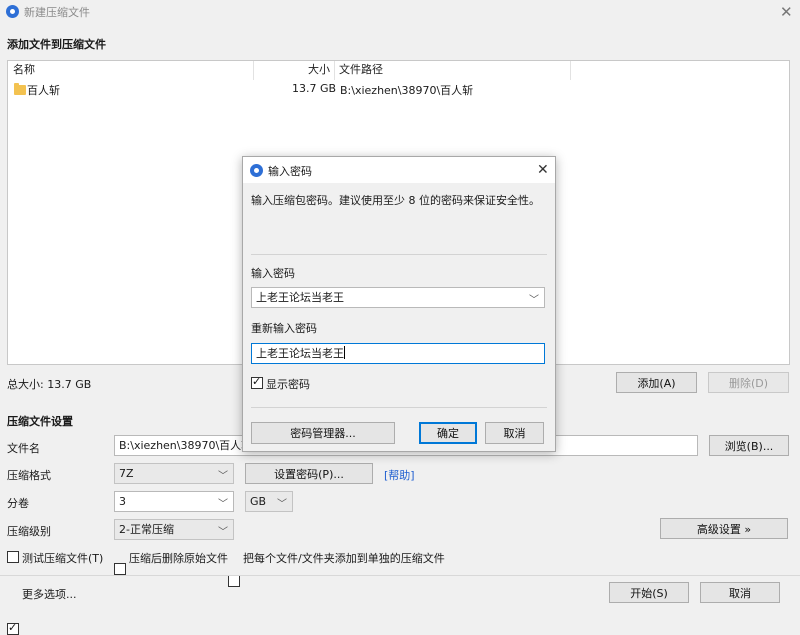  What do you see at coordinates (120, 569) in the screenshot?
I see `delete-after-checkbox` at bounding box center [120, 569].